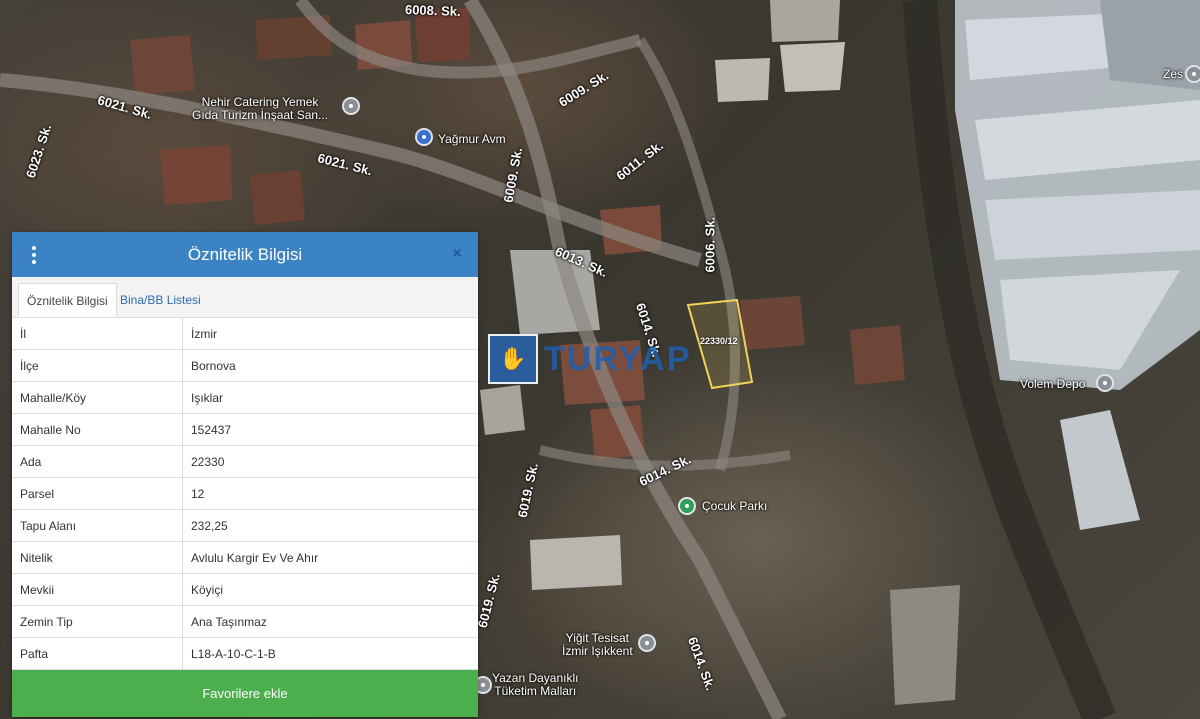 The image size is (1200, 719). I want to click on attr-value: İzmir, so click(330, 334).